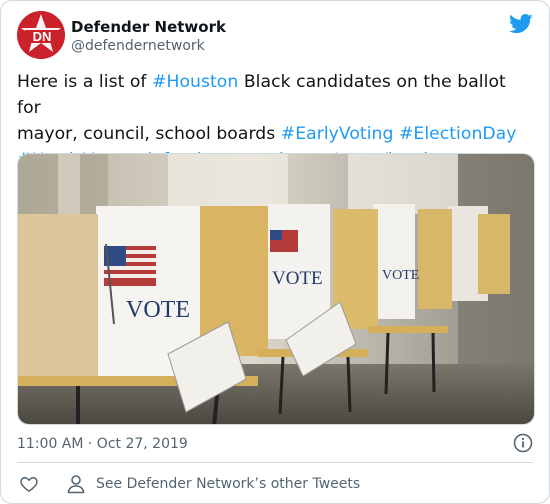 Image resolution: width=550 pixels, height=504 pixels. I want to click on tweet-text-segment: Here is a list of, so click(85, 82).